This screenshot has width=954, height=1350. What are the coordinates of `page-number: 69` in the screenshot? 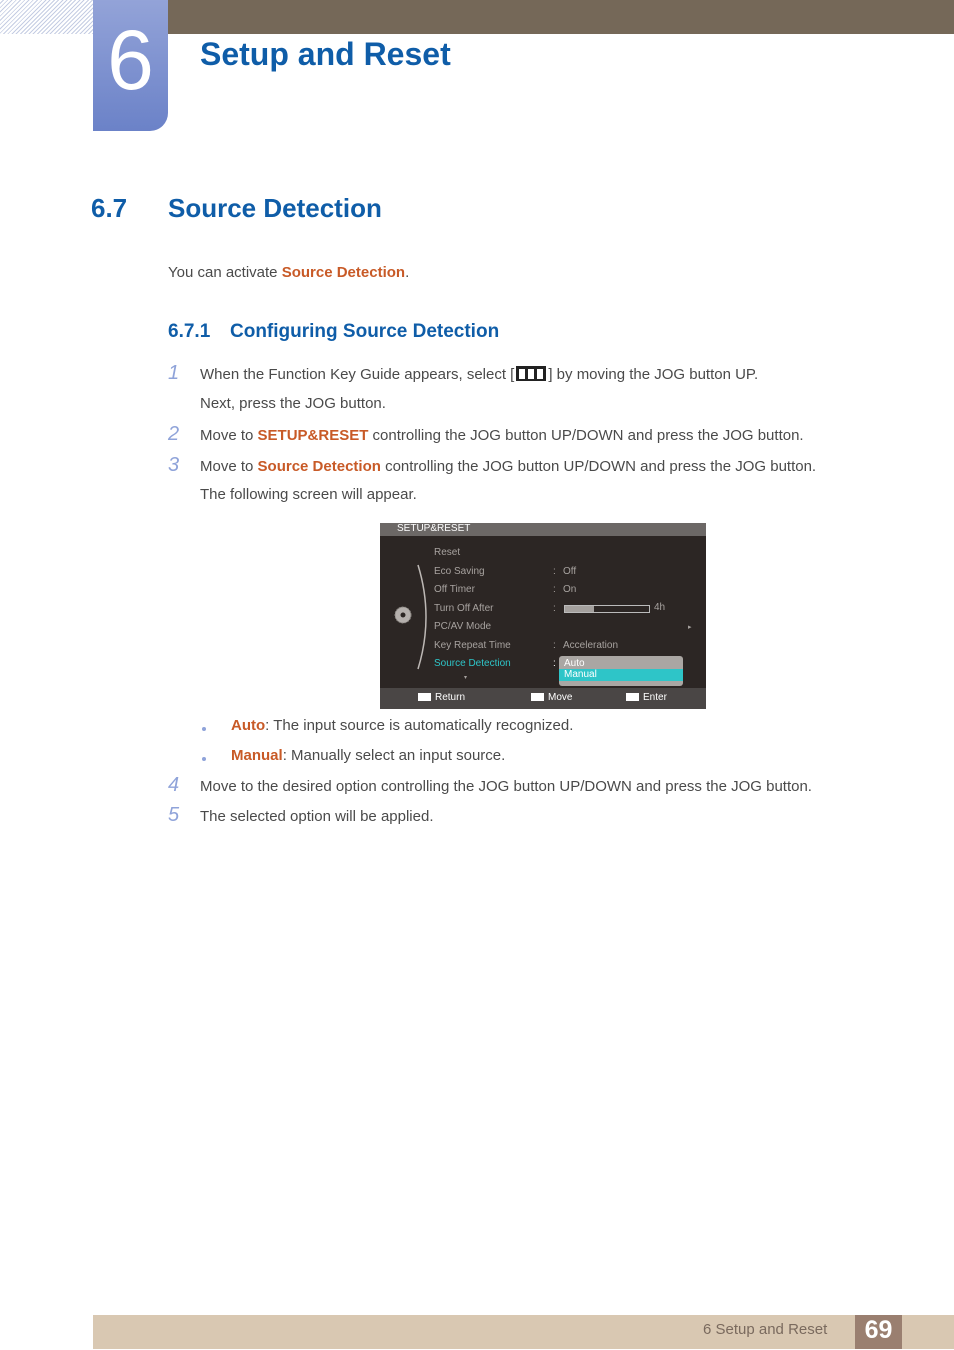 It's located at (878, 1330).